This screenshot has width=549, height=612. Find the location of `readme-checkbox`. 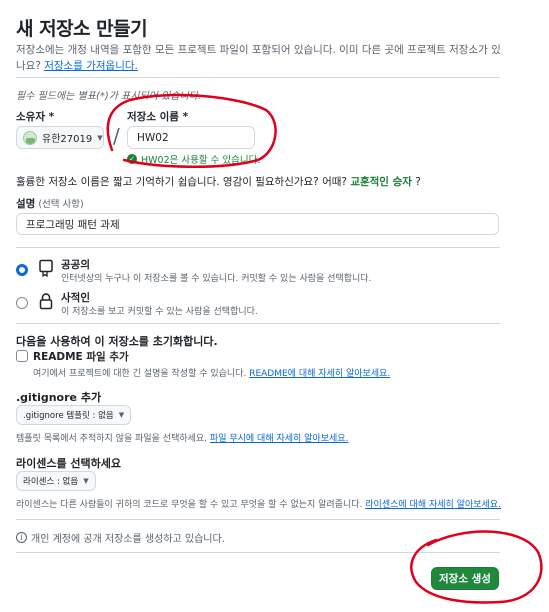

readme-checkbox is located at coordinates (22, 356).